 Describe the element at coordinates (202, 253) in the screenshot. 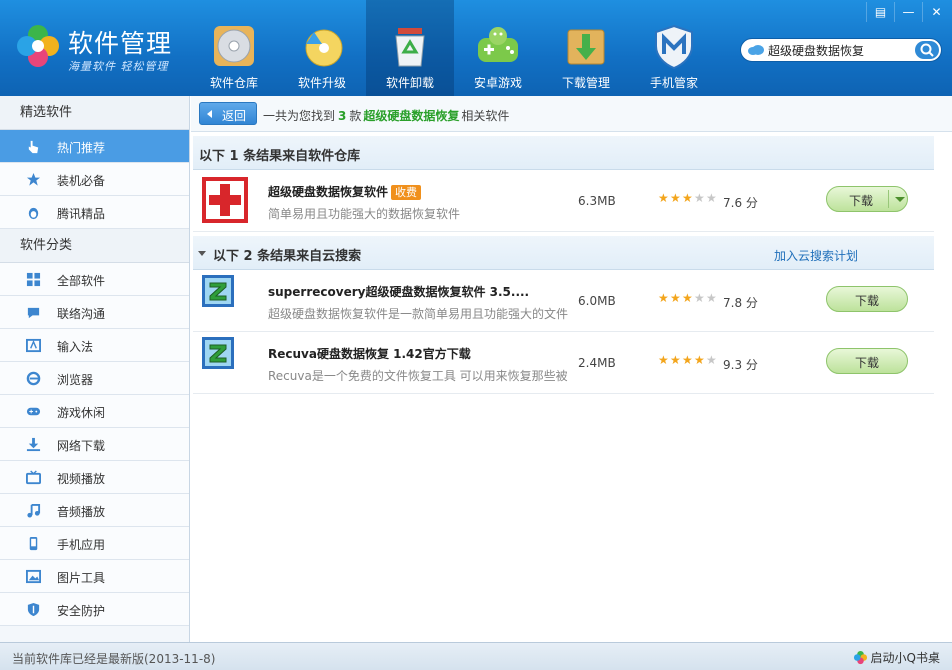

I see `collapse-triangle-icon` at that location.